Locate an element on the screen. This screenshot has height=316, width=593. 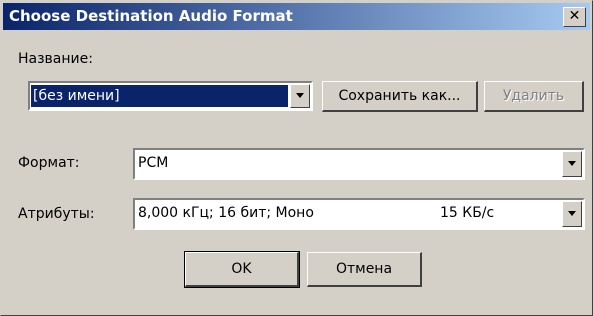
format-label: Формат: is located at coordinates (49, 163).